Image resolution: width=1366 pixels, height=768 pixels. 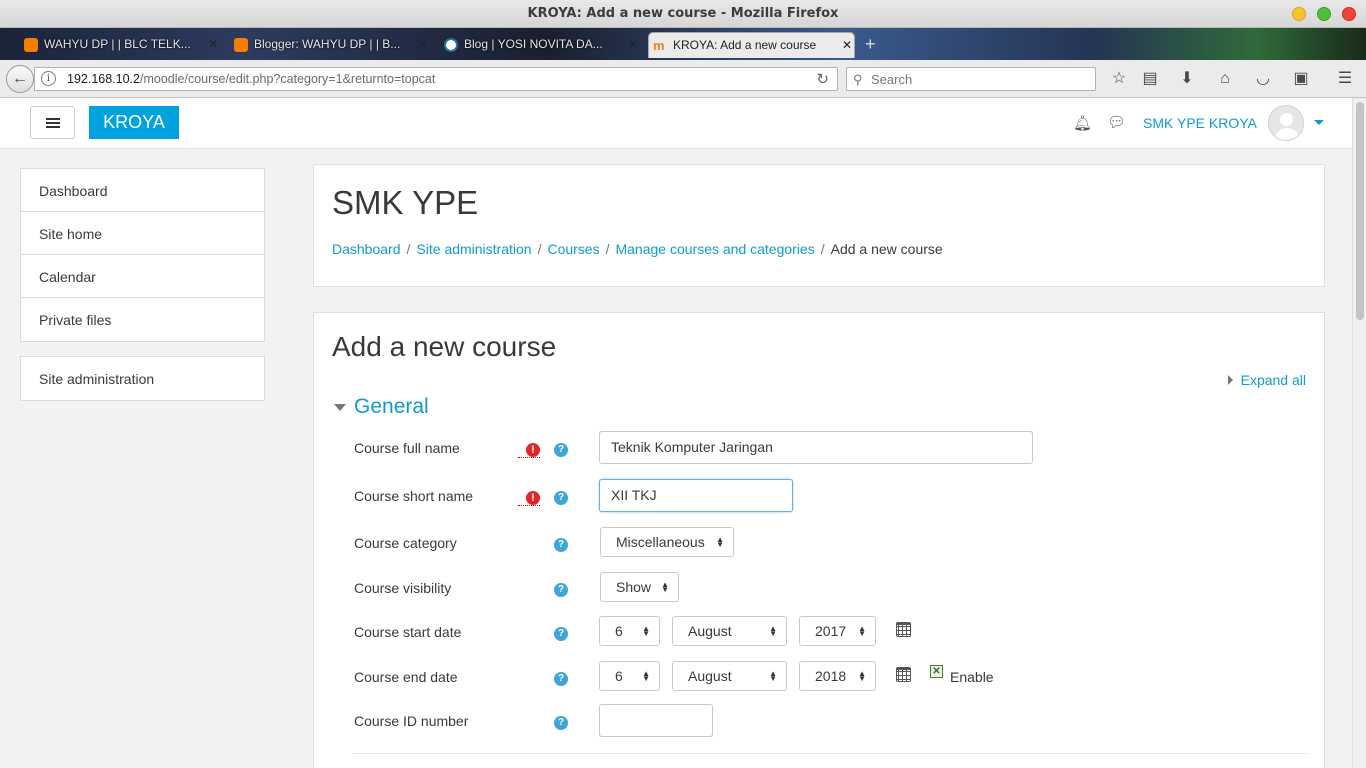 I want to click on sidebar-item-dashboard: Dashboard, so click(x=142, y=190).